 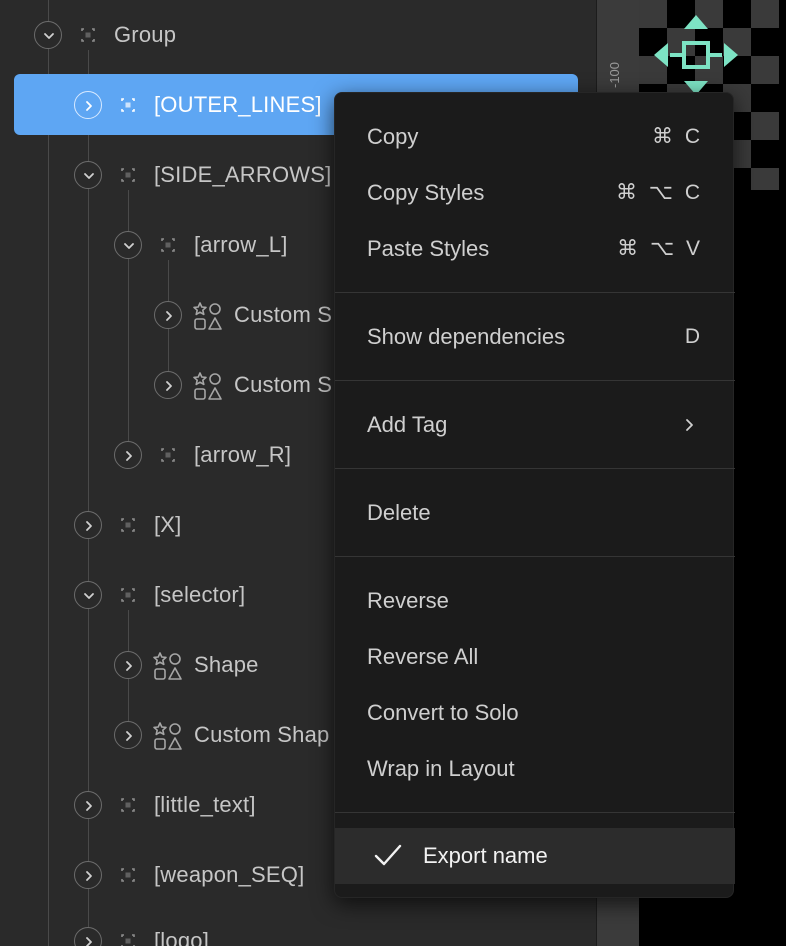 What do you see at coordinates (423, 656) in the screenshot?
I see `menu-item-label: Reverse All` at bounding box center [423, 656].